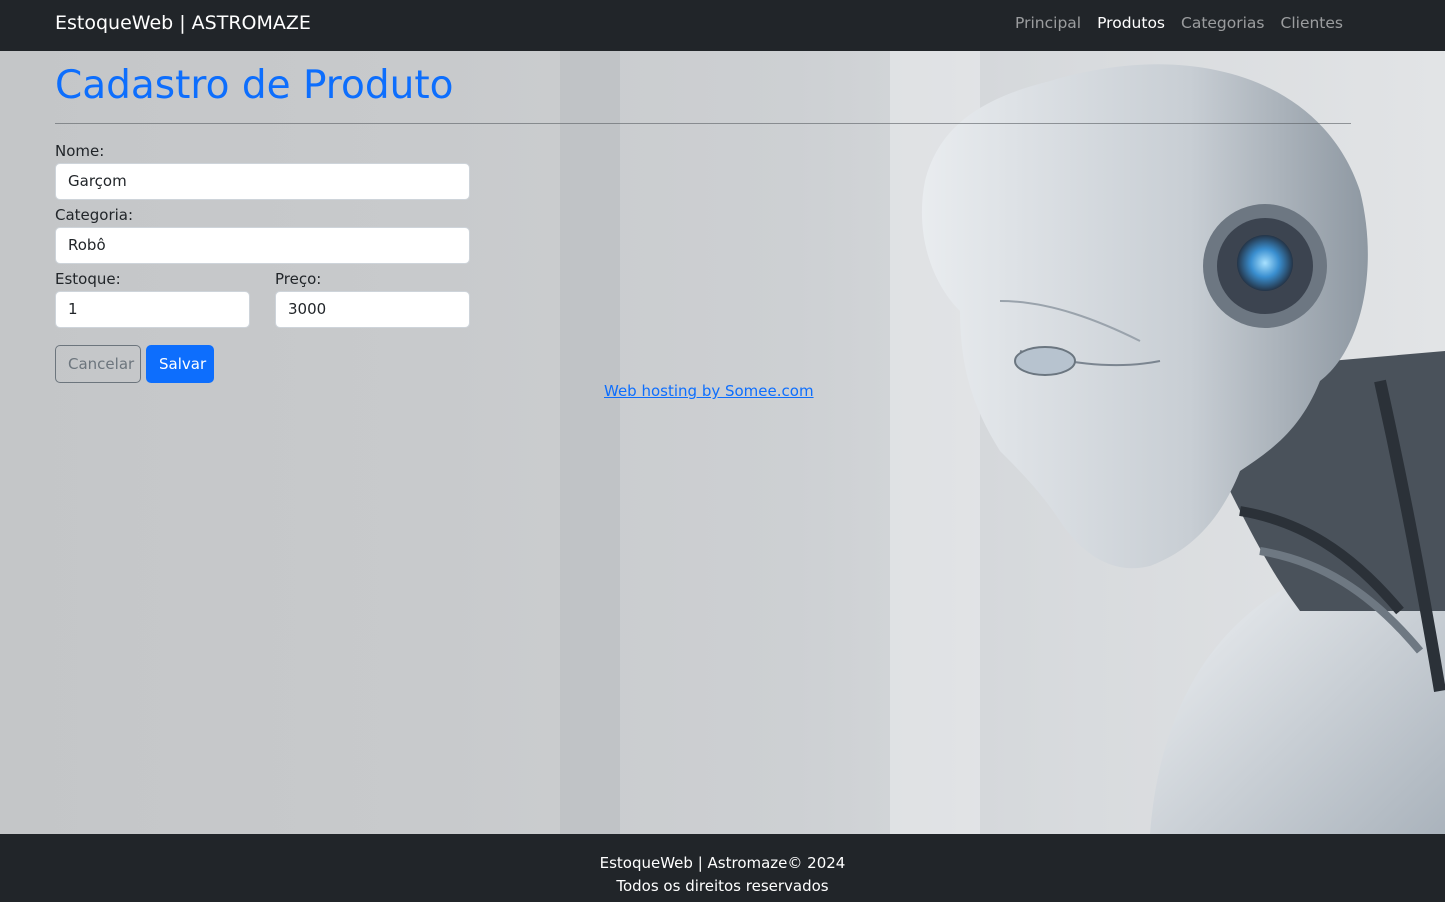  Describe the element at coordinates (1131, 23) in the screenshot. I see `nav-link-produtos: Produtos` at that location.